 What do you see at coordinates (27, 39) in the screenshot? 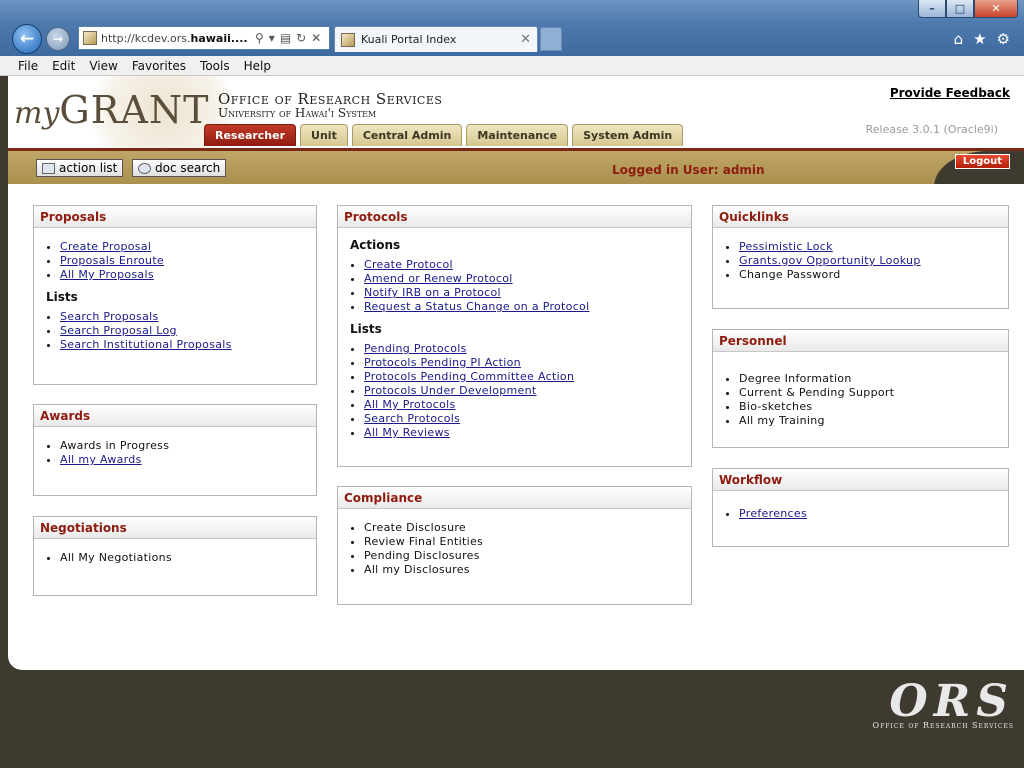
I see `back-arrow-icon: ←` at bounding box center [27, 39].